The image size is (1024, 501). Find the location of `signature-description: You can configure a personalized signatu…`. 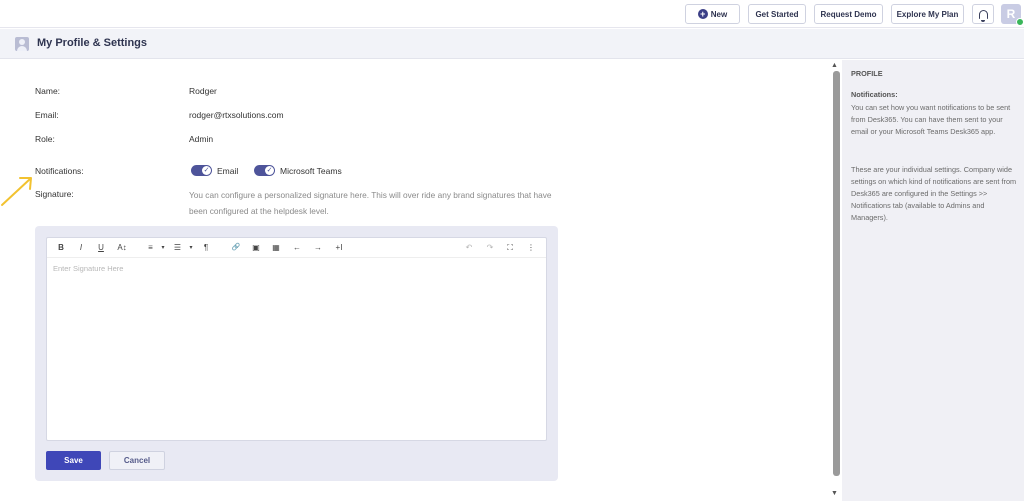

signature-description: You can configure a personalized signatu… is located at coordinates (370, 203).